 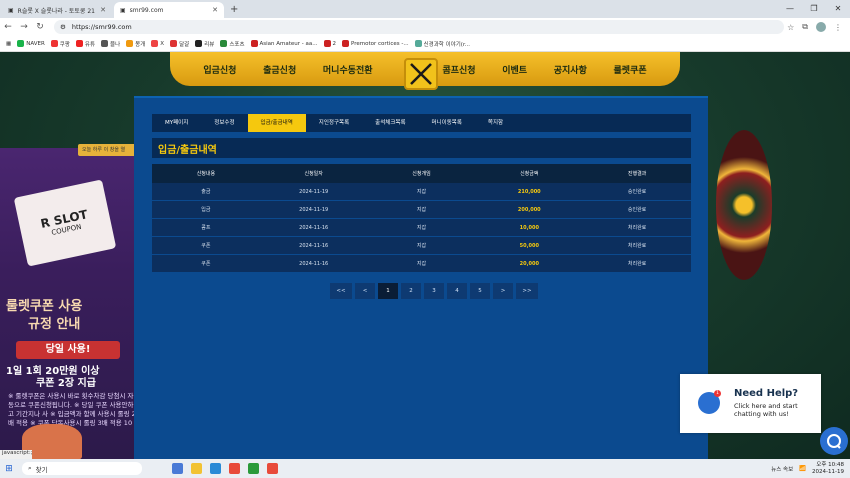 I want to click on tab-money-transfer-list: 머니이동목록, so click(x=447, y=123).